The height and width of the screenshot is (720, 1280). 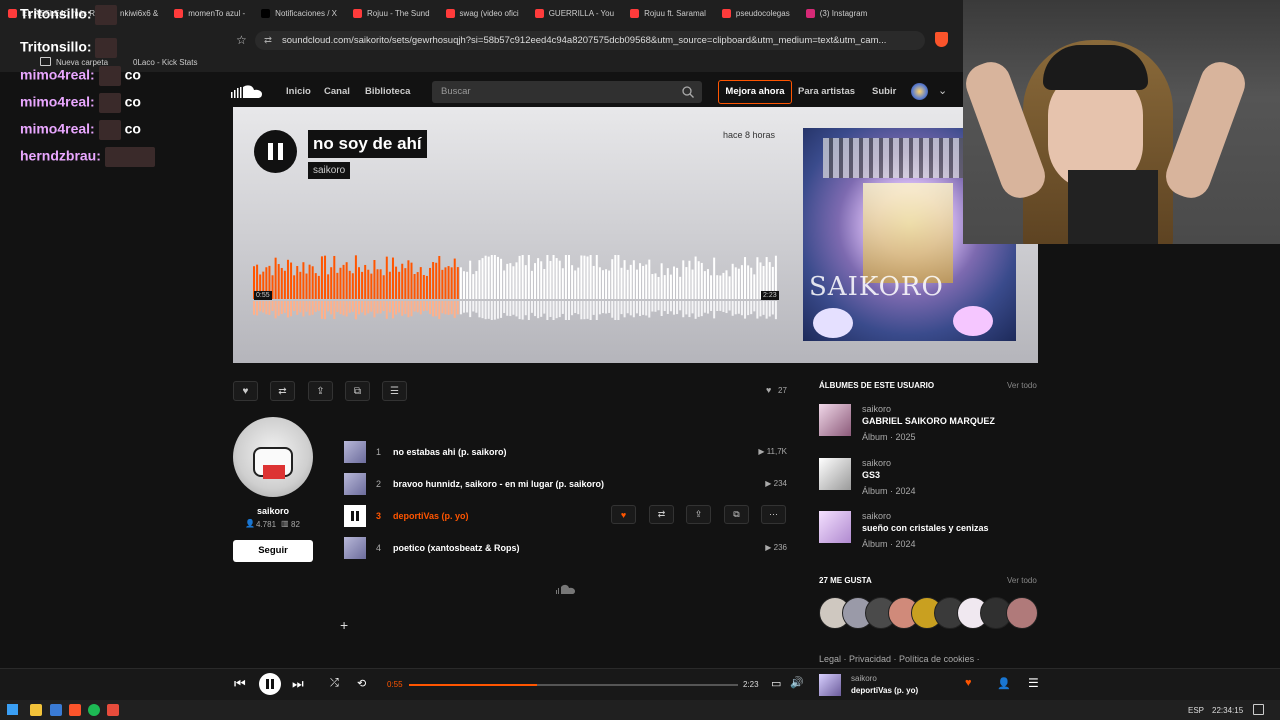 What do you see at coordinates (320, 391) in the screenshot?
I see `share-button: ⇪` at bounding box center [320, 391].